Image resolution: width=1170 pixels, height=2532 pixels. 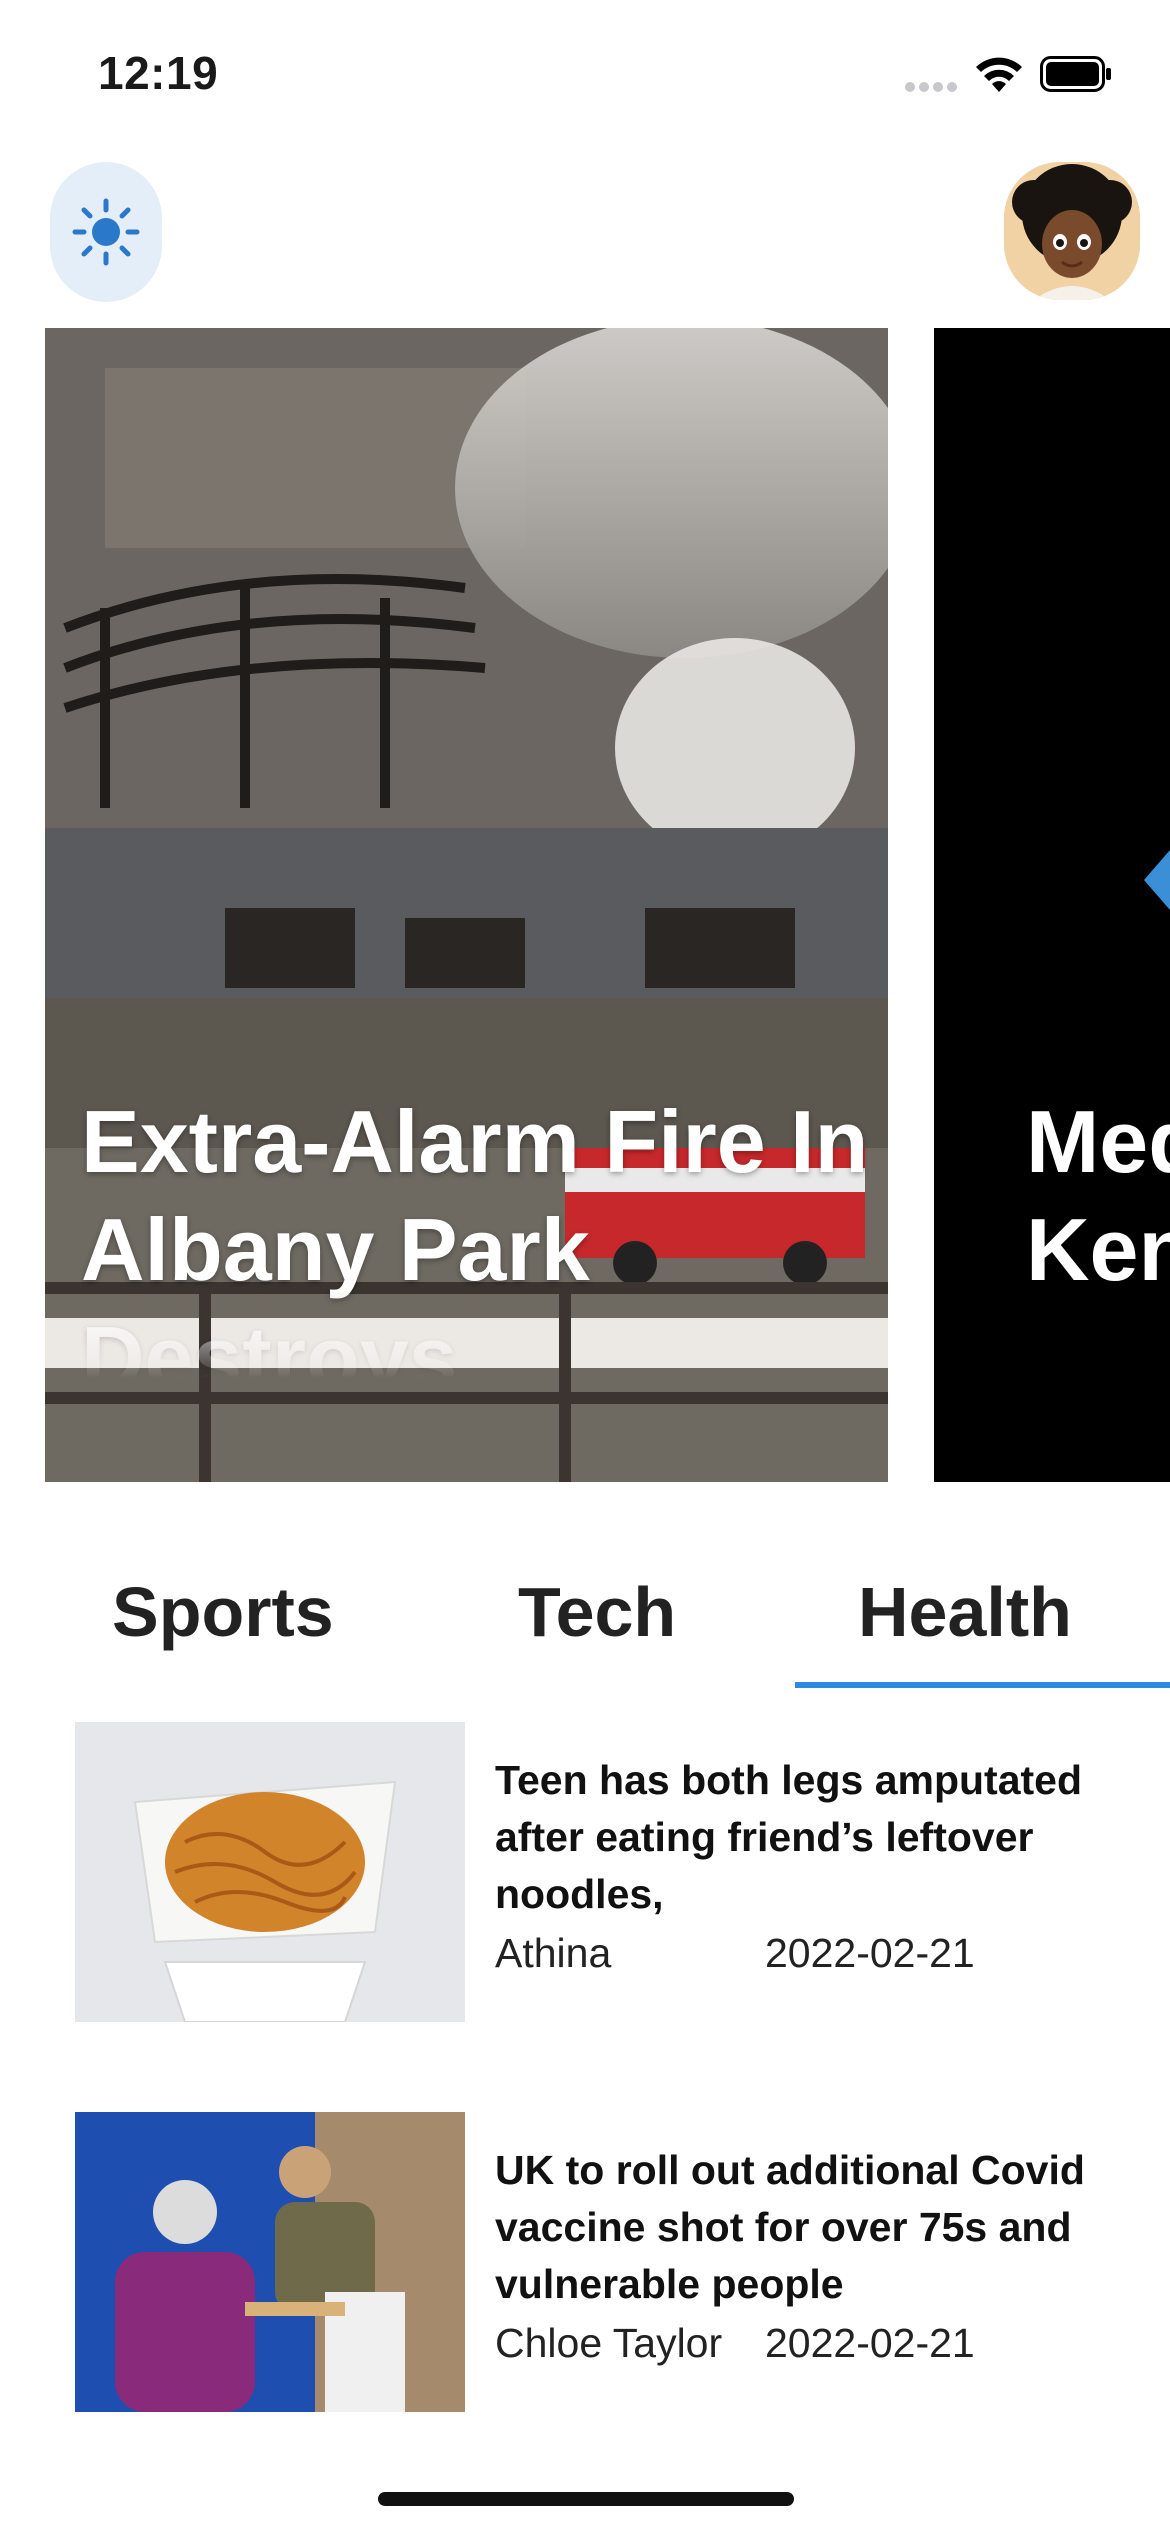 What do you see at coordinates (1075, 74) in the screenshot?
I see `battery-icon` at bounding box center [1075, 74].